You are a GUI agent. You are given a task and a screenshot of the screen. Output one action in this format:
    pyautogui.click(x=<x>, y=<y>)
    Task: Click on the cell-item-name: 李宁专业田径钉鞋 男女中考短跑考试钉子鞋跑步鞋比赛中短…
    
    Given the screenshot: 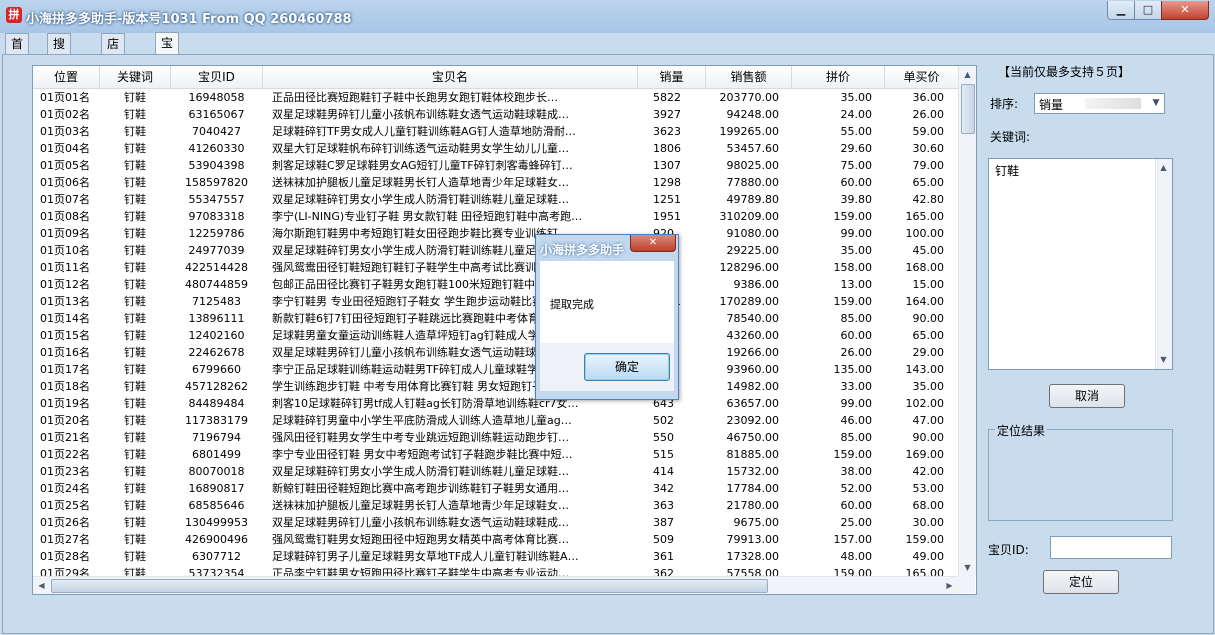 What is the action you would take?
    pyautogui.click(x=422, y=454)
    